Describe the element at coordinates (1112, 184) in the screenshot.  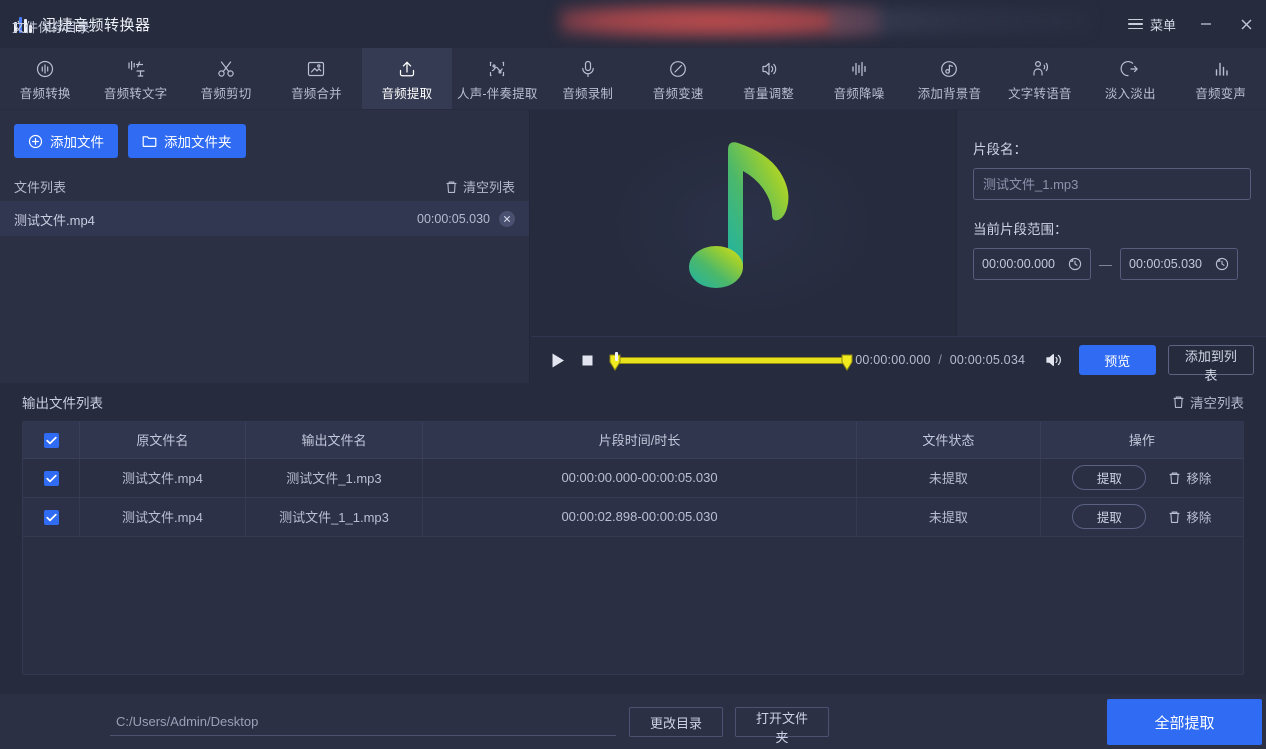
I see `segment-name-input` at that location.